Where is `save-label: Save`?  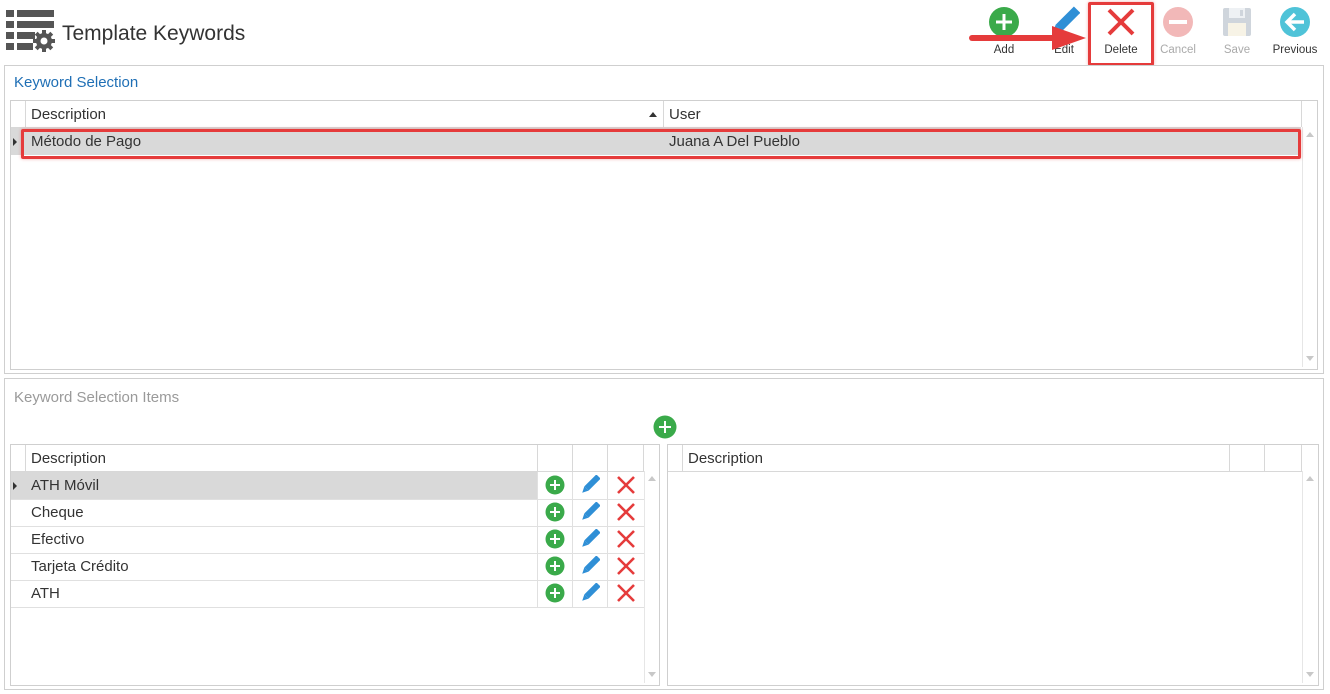 save-label: Save is located at coordinates (1237, 50).